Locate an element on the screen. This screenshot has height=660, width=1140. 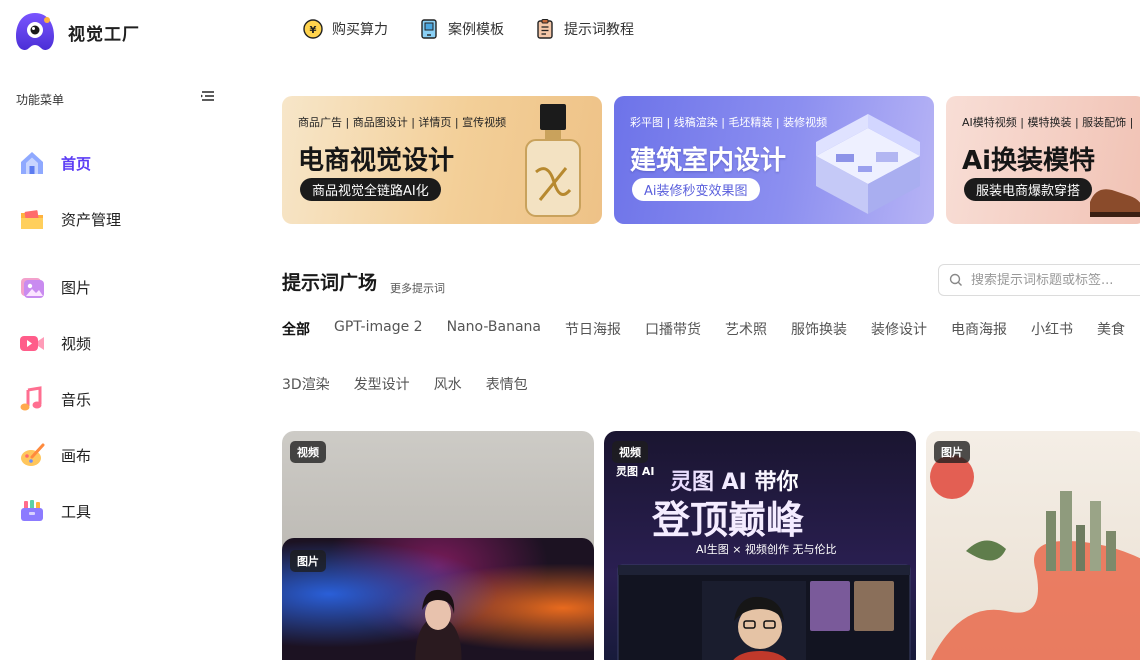
prompt-plaza-title: 提示词广场 is located at coordinates (330, 283).